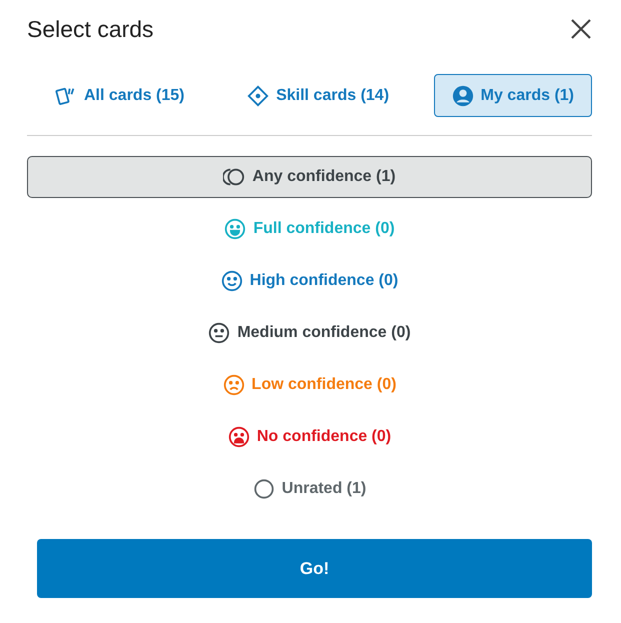 The width and height of the screenshot is (621, 623). I want to click on confidence-option: High confidence (0), so click(309, 281).